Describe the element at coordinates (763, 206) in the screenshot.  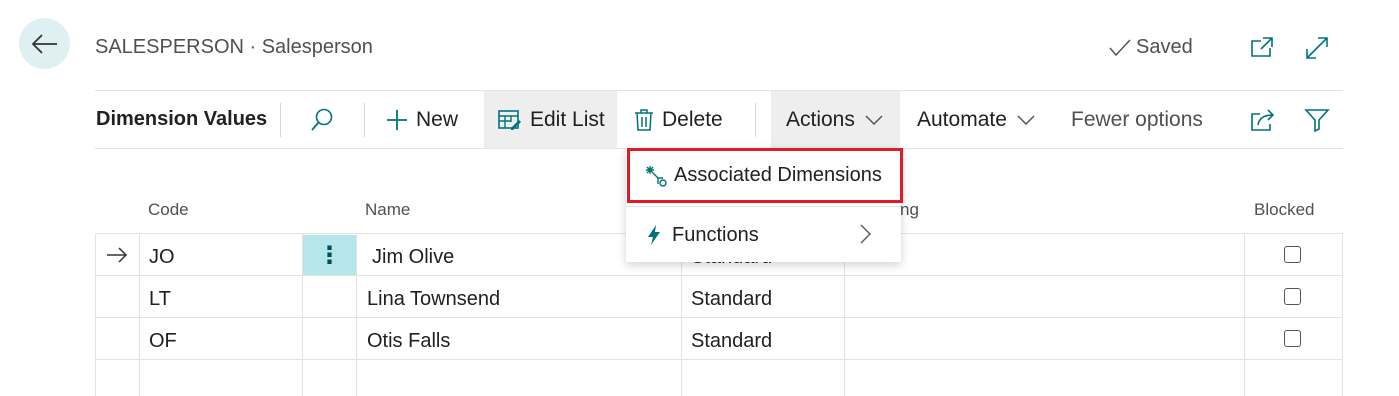
I see `menu-divider` at that location.